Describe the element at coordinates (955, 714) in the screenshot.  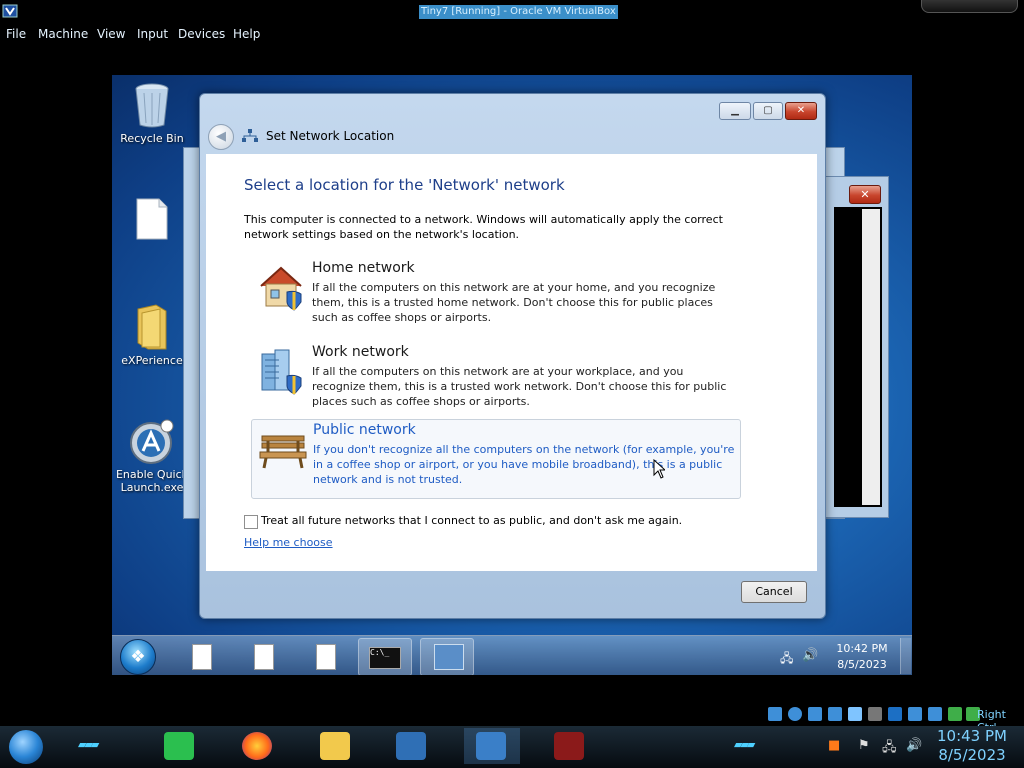
I see `mouse-integration-icon` at that location.